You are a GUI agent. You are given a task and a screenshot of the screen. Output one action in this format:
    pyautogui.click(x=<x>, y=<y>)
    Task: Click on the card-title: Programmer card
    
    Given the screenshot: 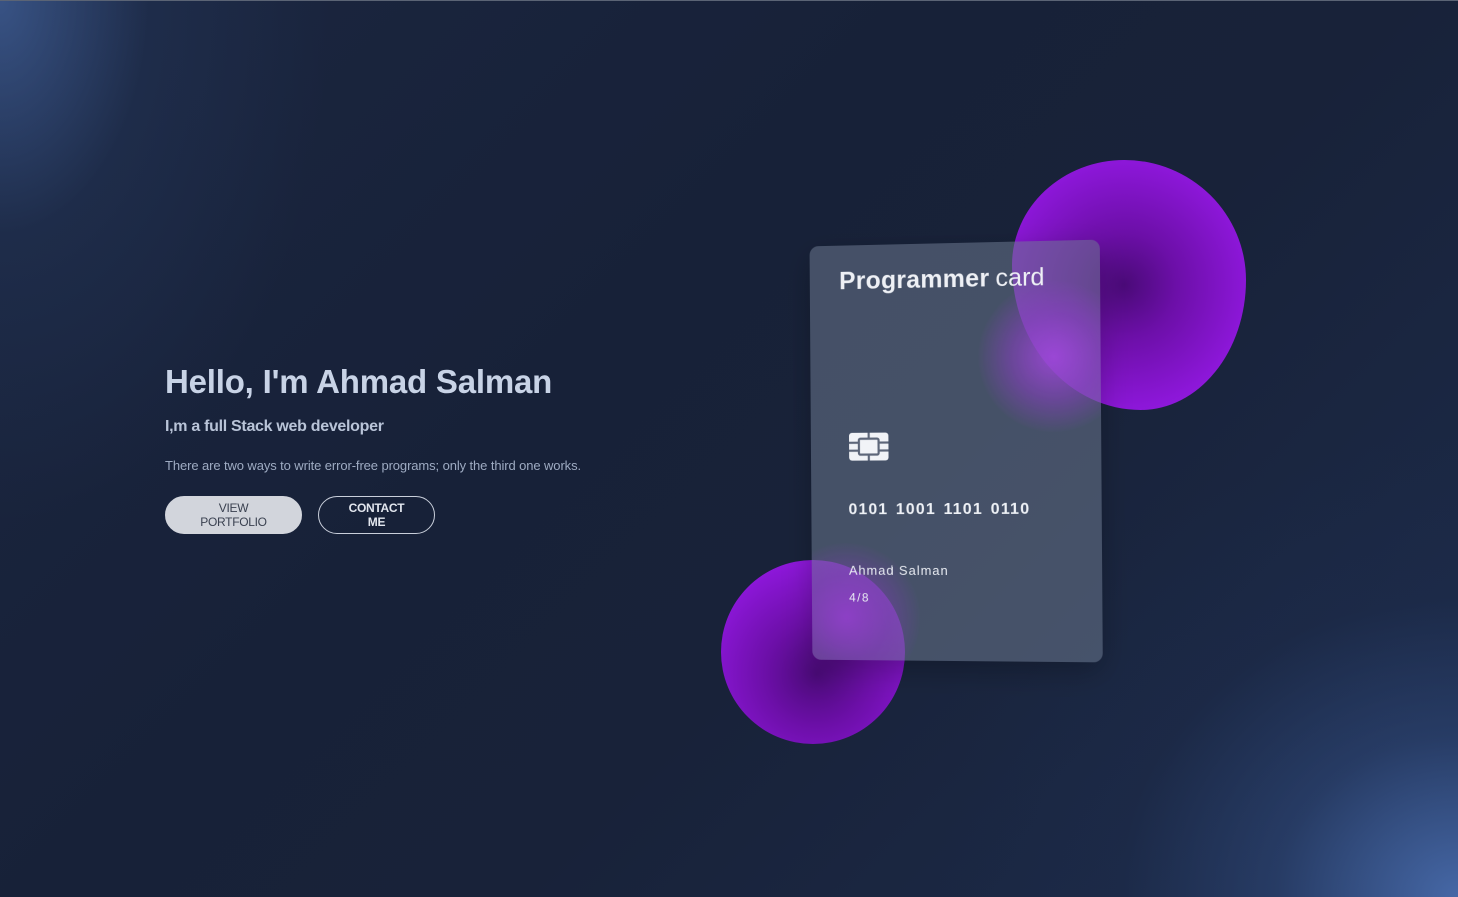 What is the action you would take?
    pyautogui.click(x=942, y=279)
    